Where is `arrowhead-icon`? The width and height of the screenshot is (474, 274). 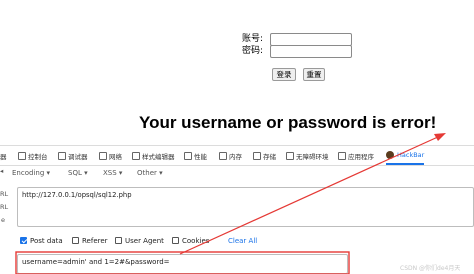
arrowhead-icon is located at coordinates (440, 137).